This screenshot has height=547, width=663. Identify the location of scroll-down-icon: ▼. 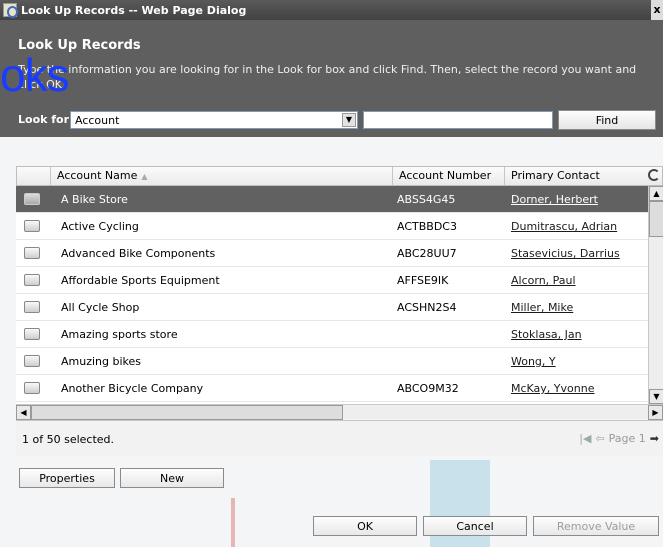
(656, 396).